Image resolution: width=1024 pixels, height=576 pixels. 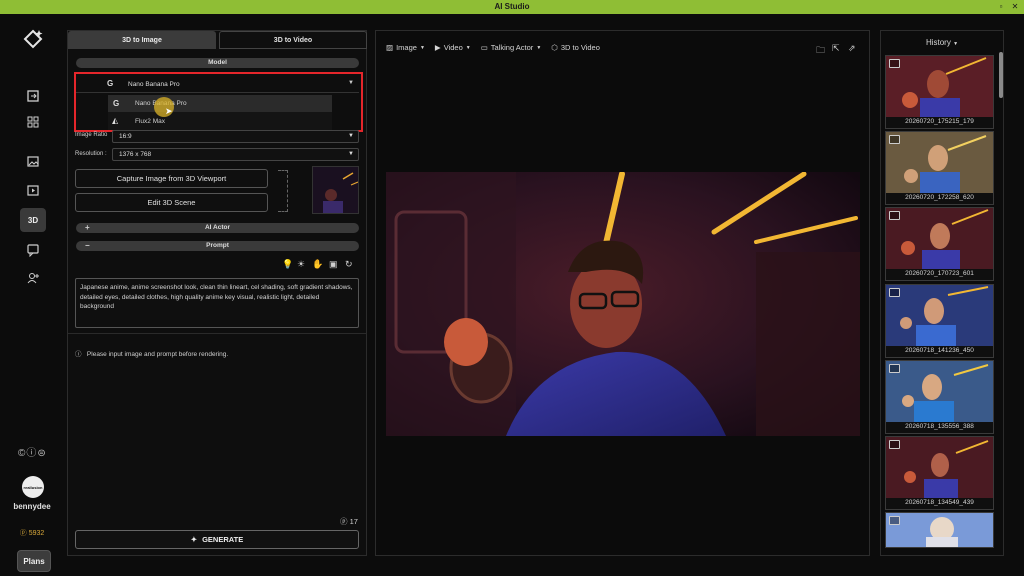 What do you see at coordinates (91, 154) in the screenshot?
I see `resolution-label: Resolution :` at bounding box center [91, 154].